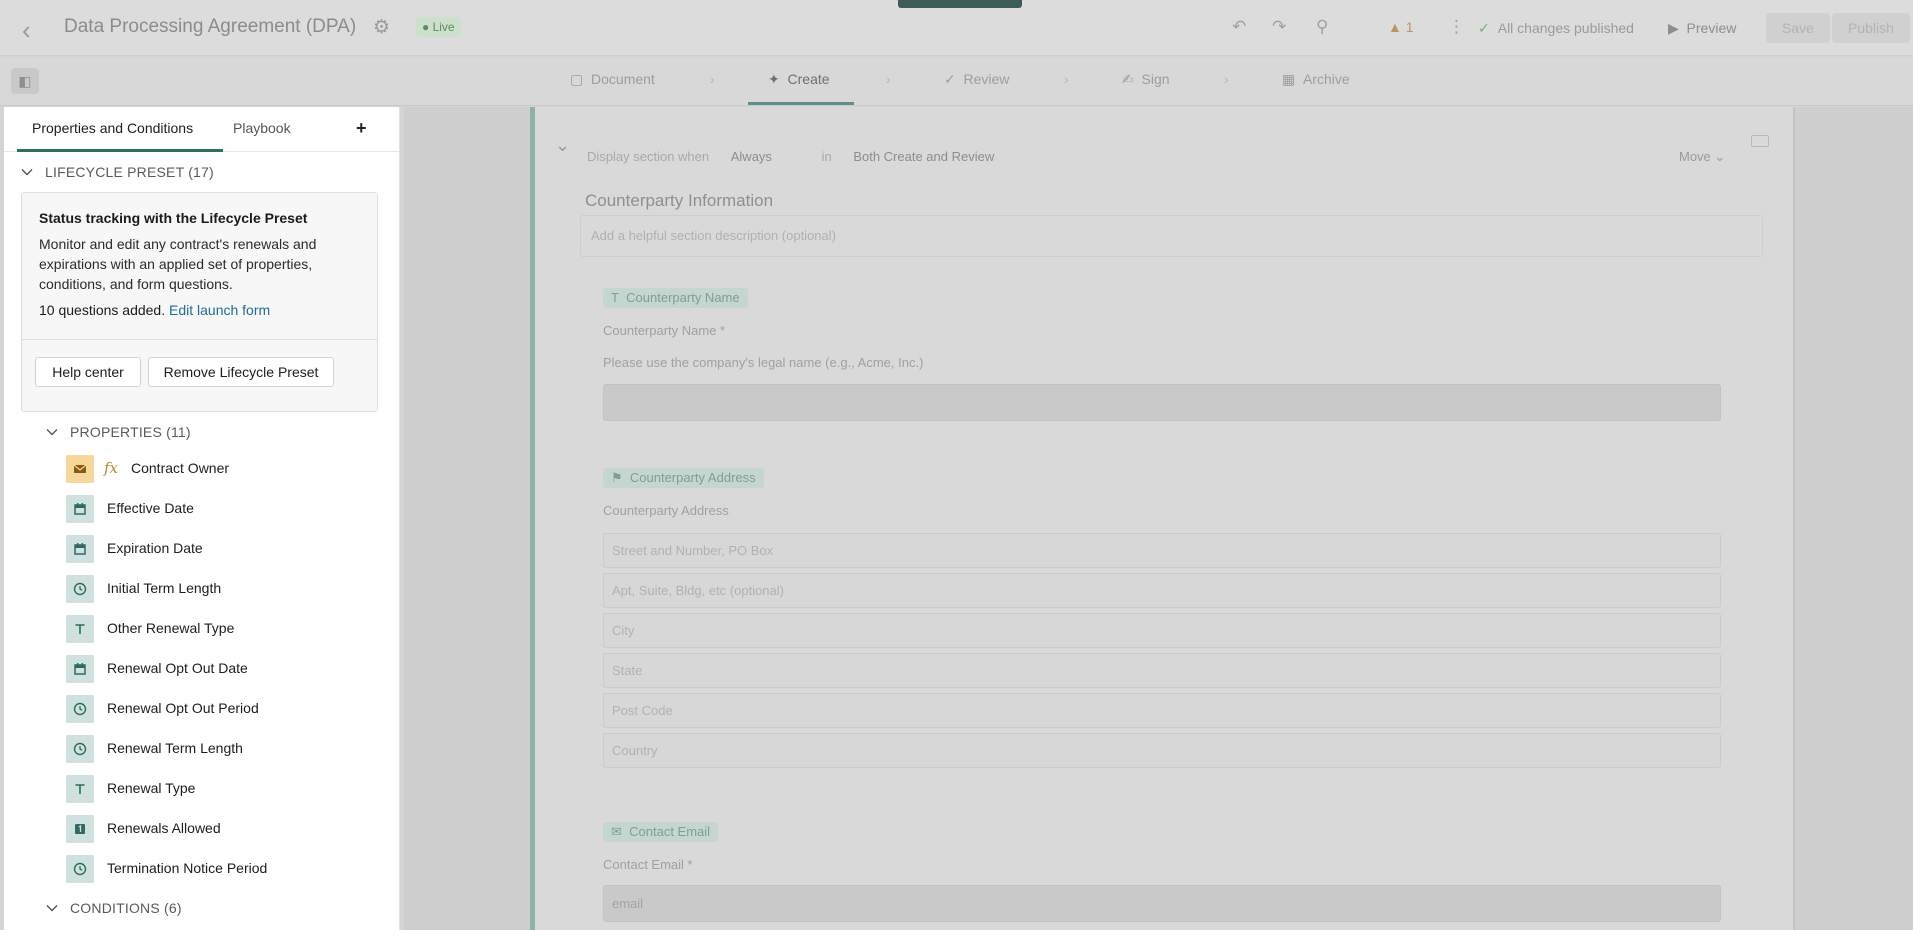 The height and width of the screenshot is (930, 1913). What do you see at coordinates (262, 128) in the screenshot?
I see `tab-playbook: Playbook` at bounding box center [262, 128].